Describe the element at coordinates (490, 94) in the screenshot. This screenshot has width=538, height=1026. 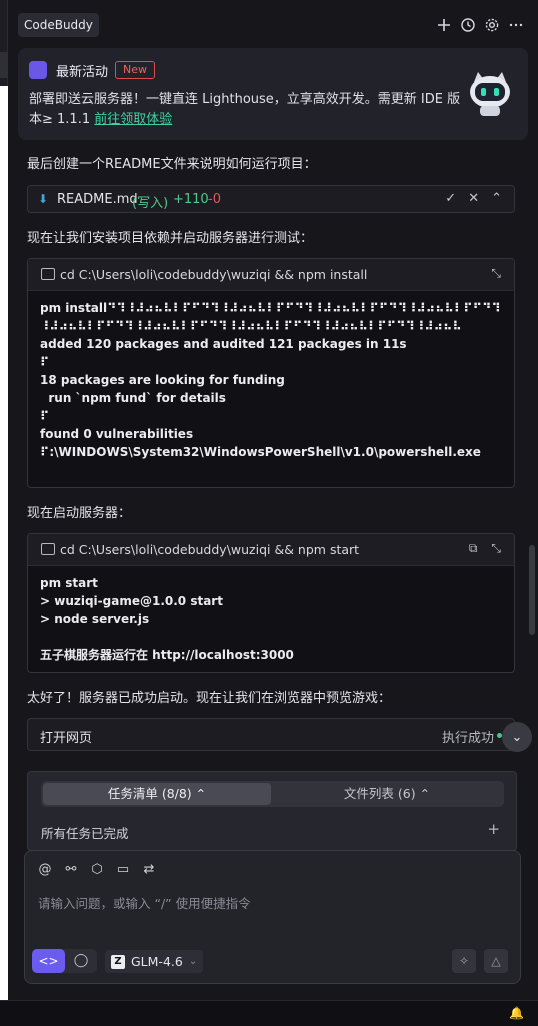
I see `mascot-robot-icon` at that location.